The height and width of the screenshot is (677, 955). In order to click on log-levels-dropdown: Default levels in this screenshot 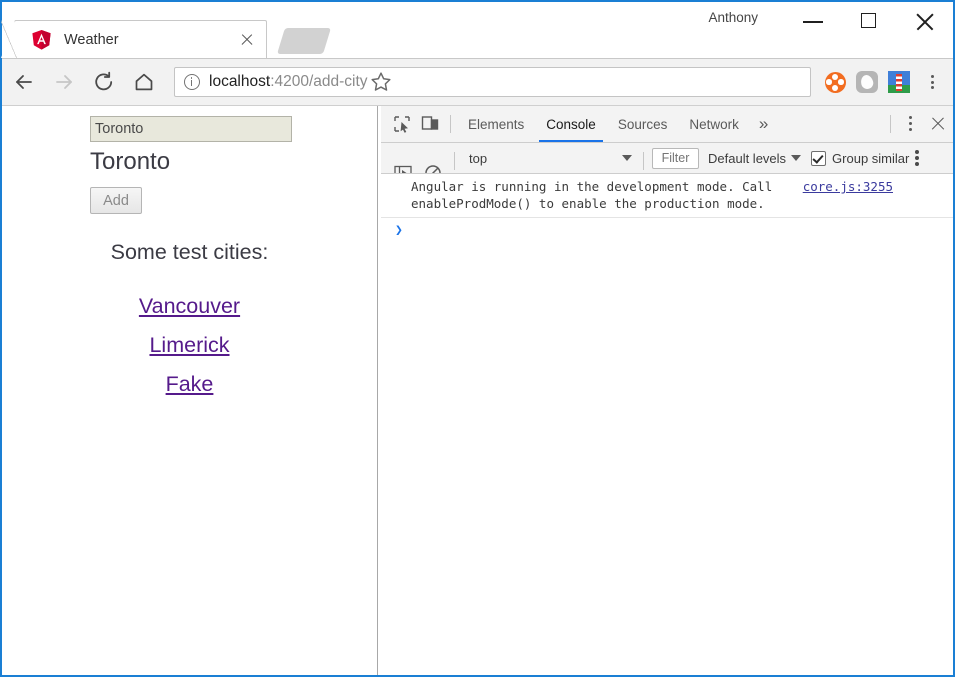, I will do `click(755, 158)`.